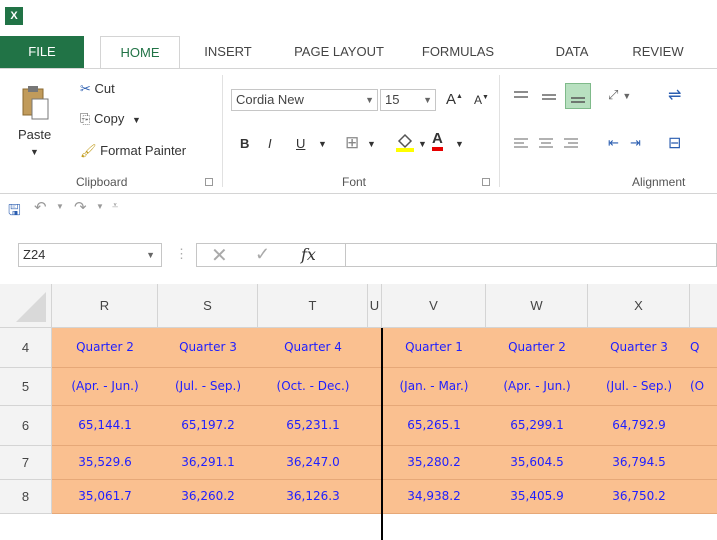 Image resolution: width=717 pixels, height=540 pixels. What do you see at coordinates (546, 144) in the screenshot?
I see `align-center-icon` at bounding box center [546, 144].